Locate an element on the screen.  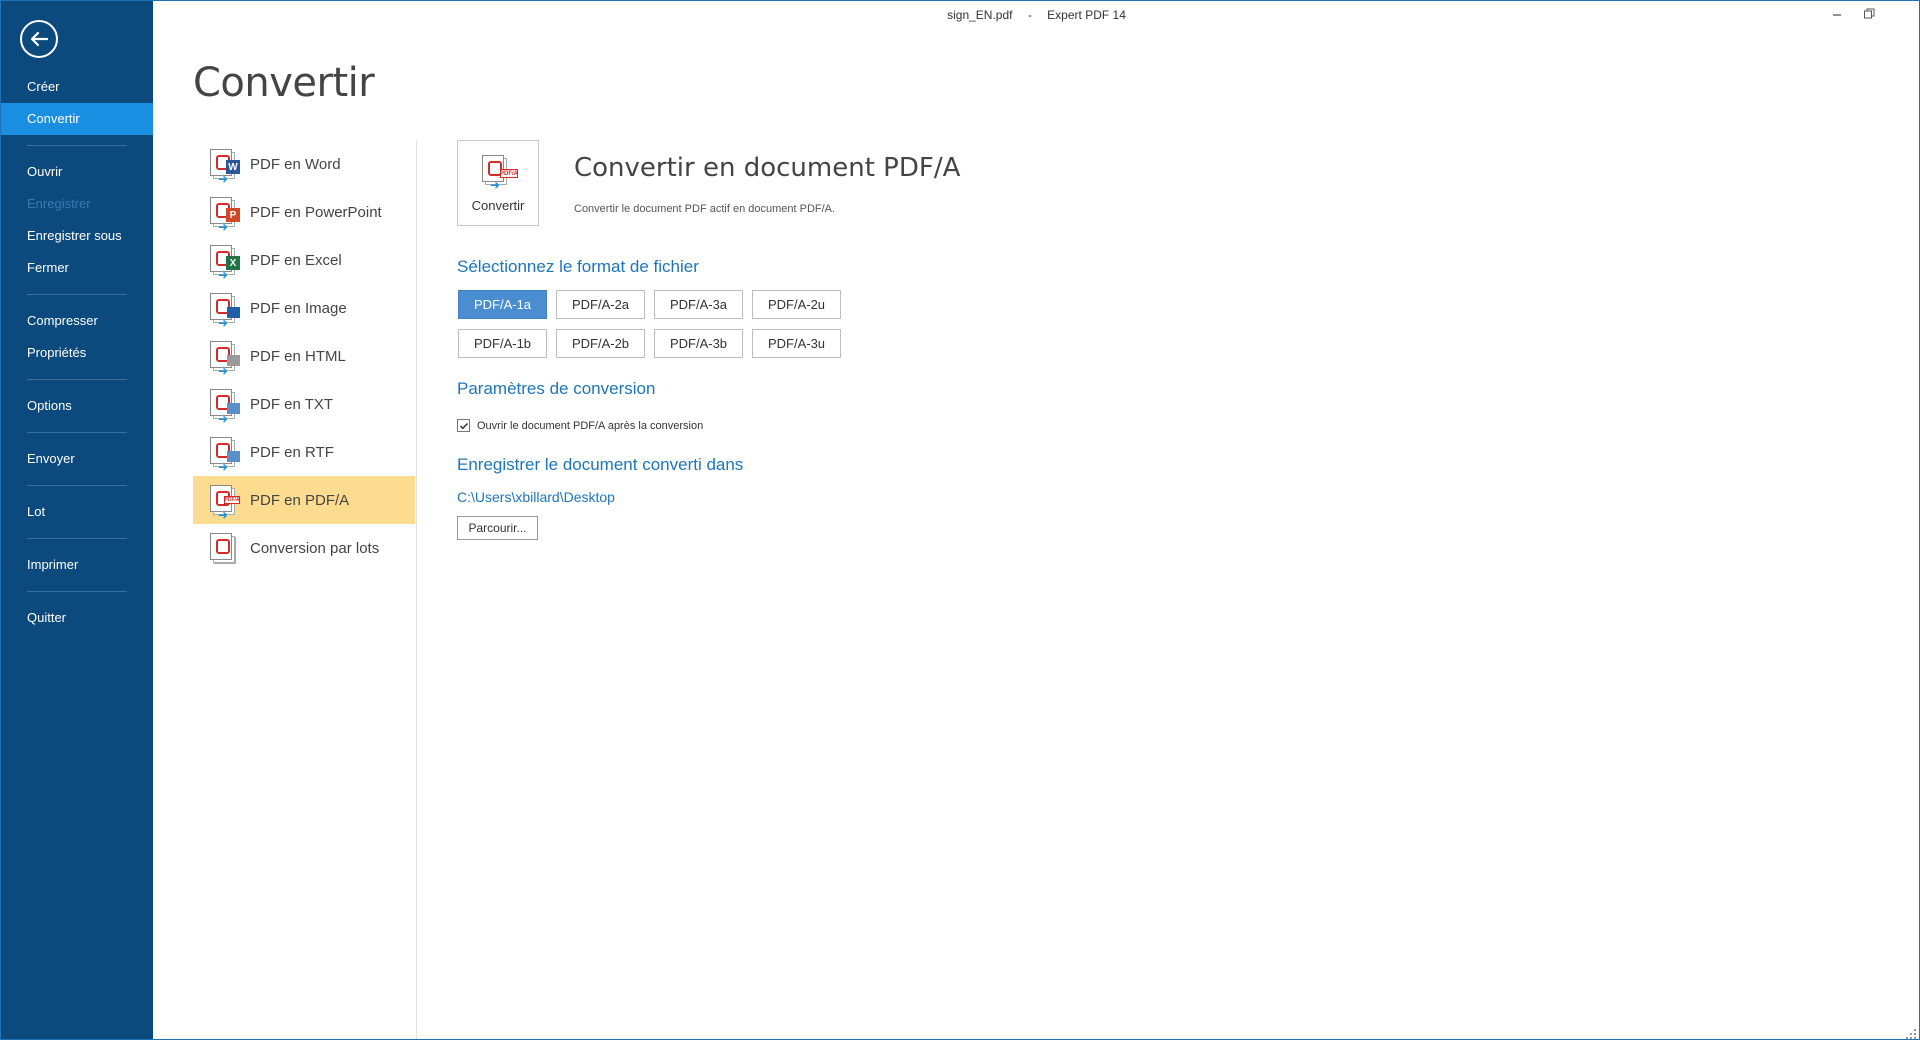
conversion-item: X ➜ PDF en Excel is located at coordinates (304, 260).